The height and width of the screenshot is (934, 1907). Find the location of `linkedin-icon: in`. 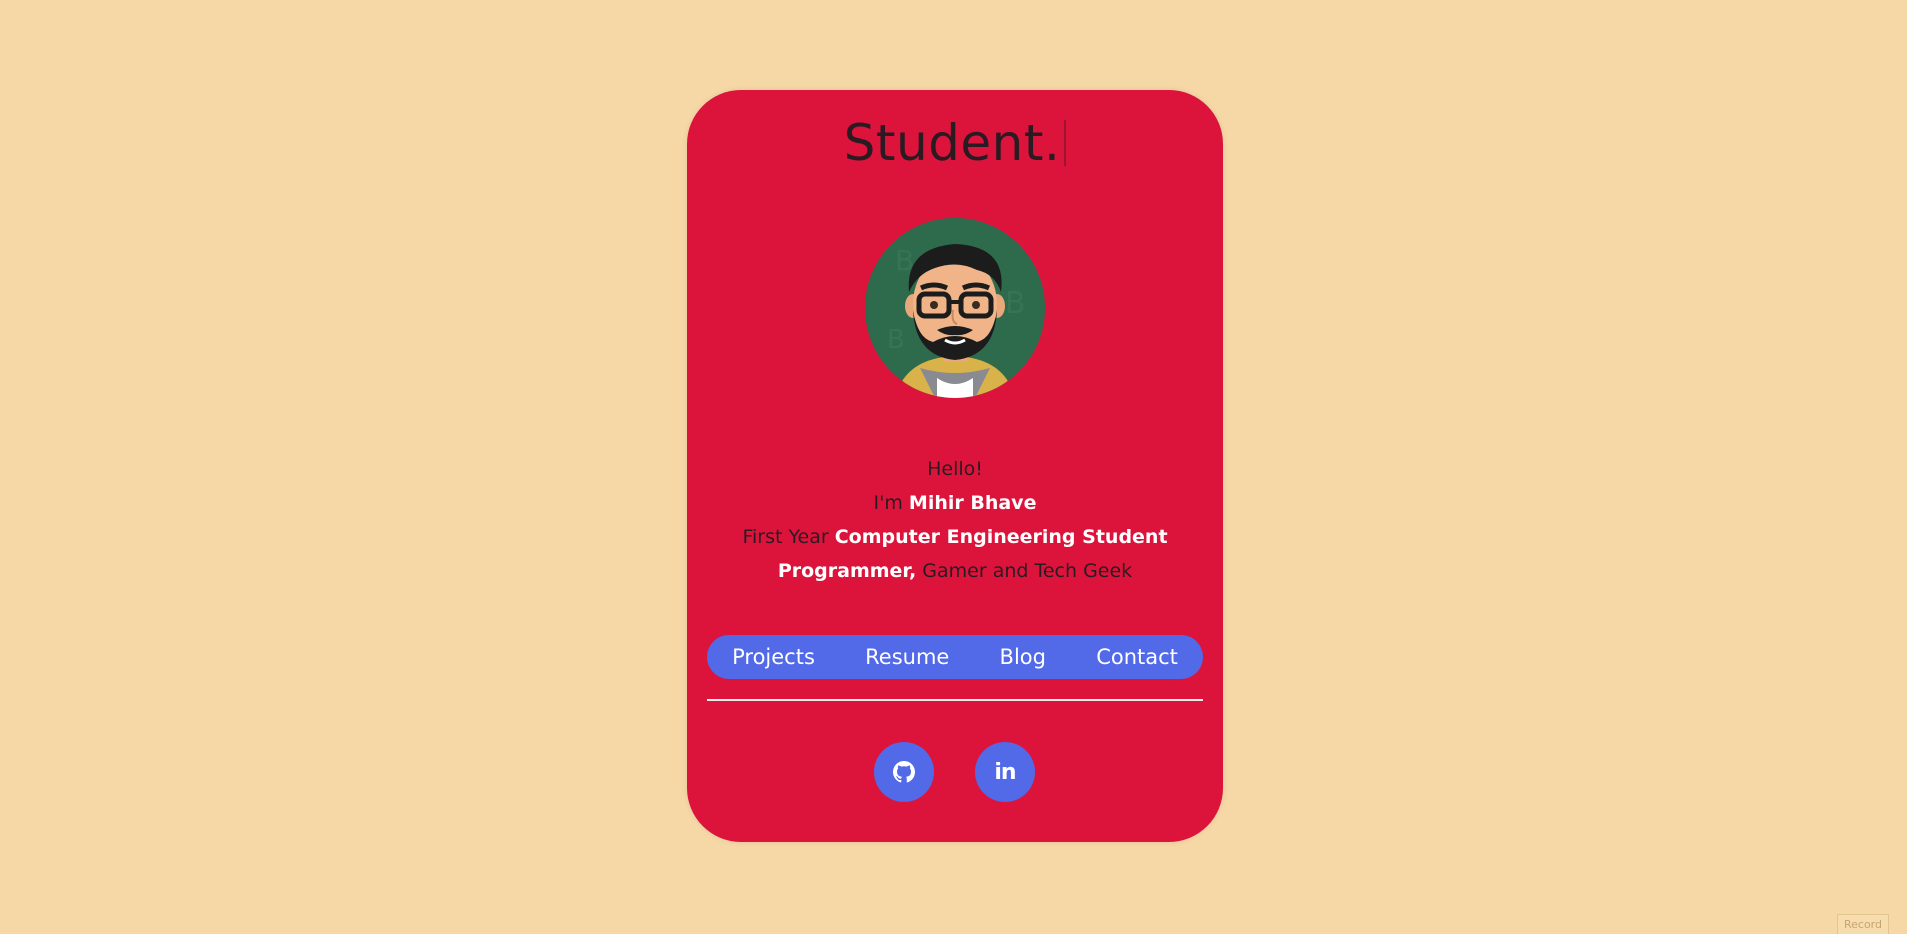

linkedin-icon: in is located at coordinates (1005, 772).